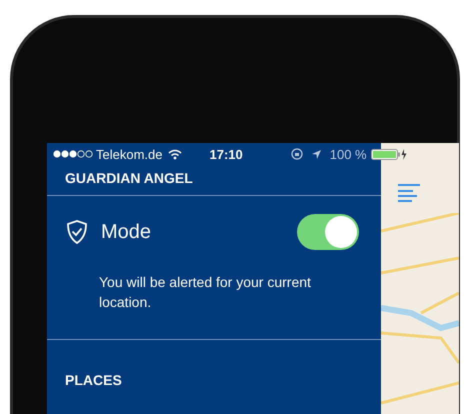 This screenshot has height=414, width=468. What do you see at coordinates (226, 154) in the screenshot?
I see `clock-time: 17:10` at bounding box center [226, 154].